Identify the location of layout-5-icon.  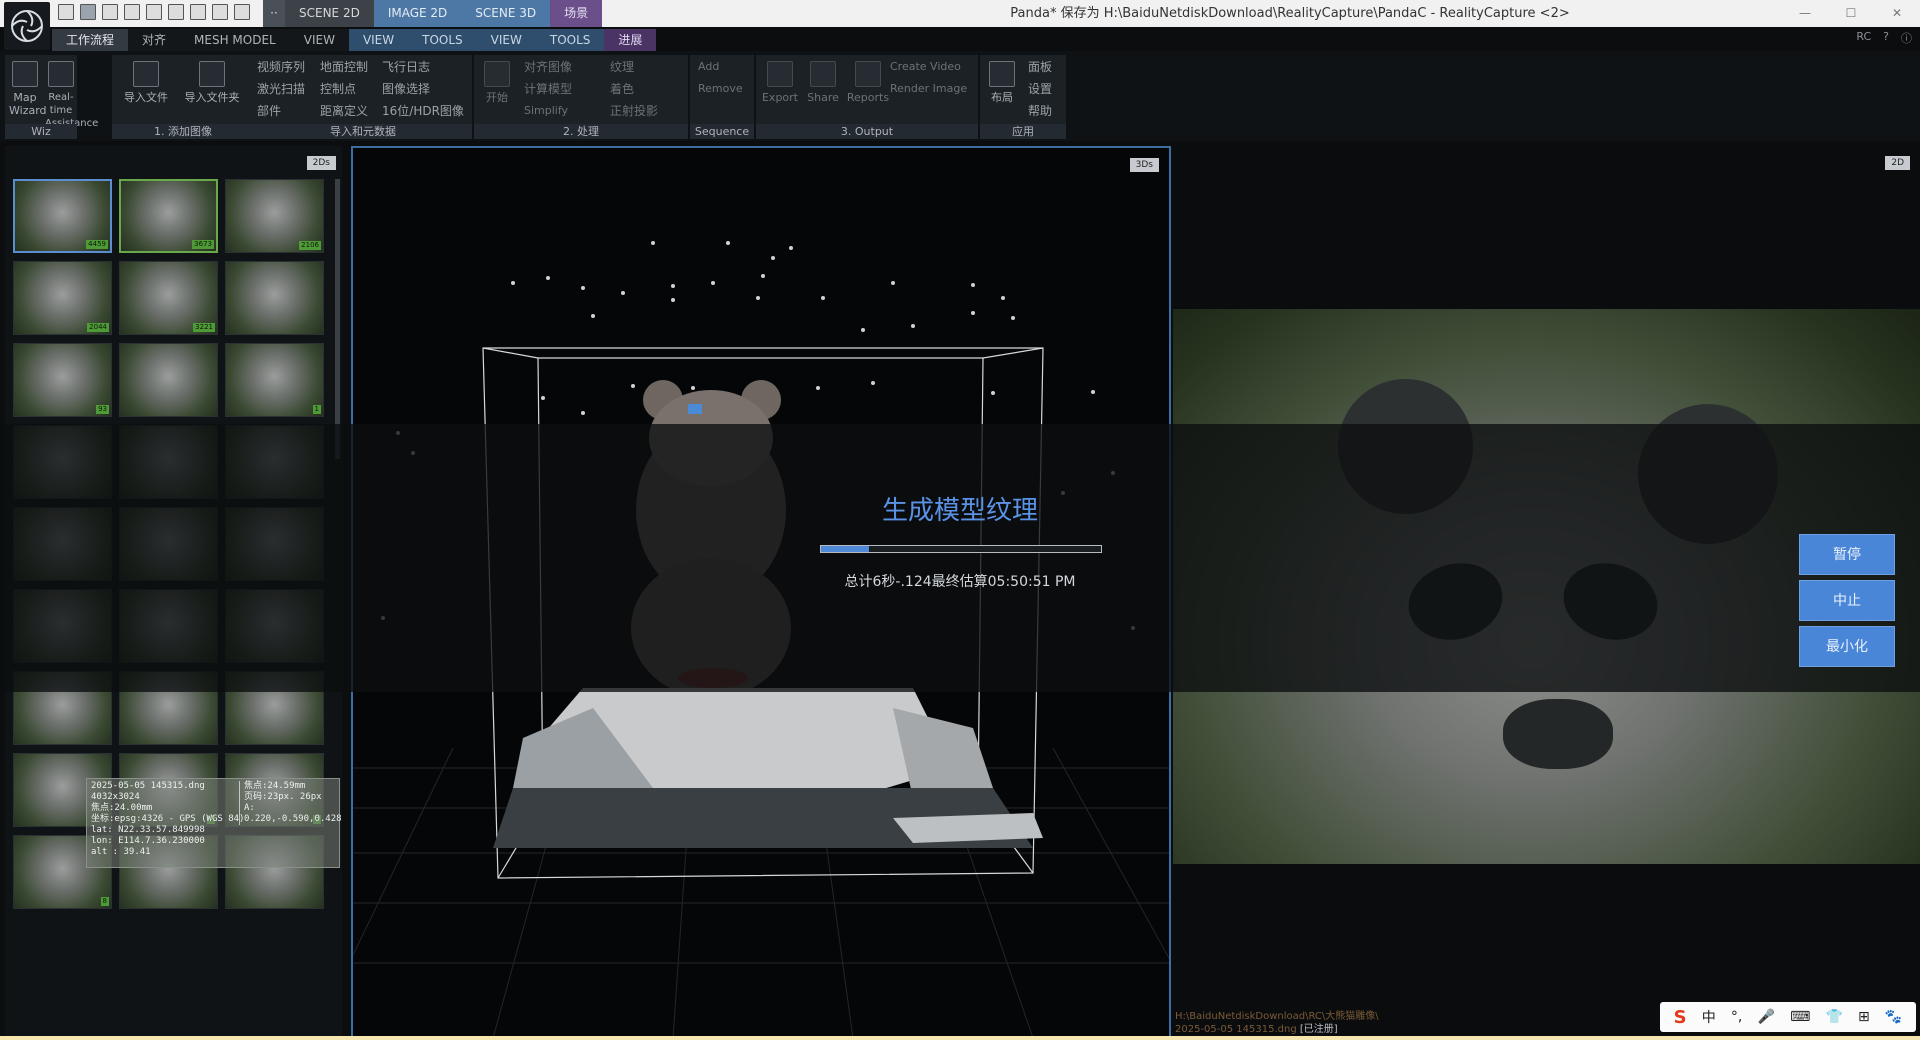
(154, 12).